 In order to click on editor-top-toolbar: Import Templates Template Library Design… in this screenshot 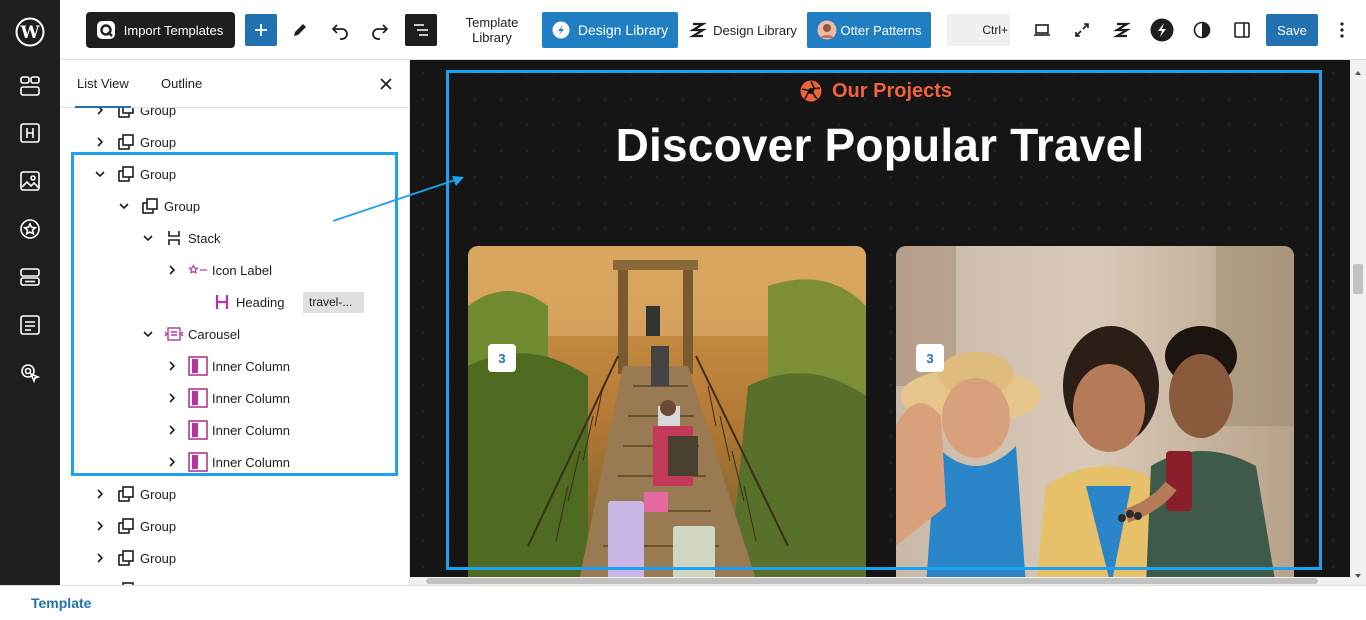, I will do `click(713, 30)`.